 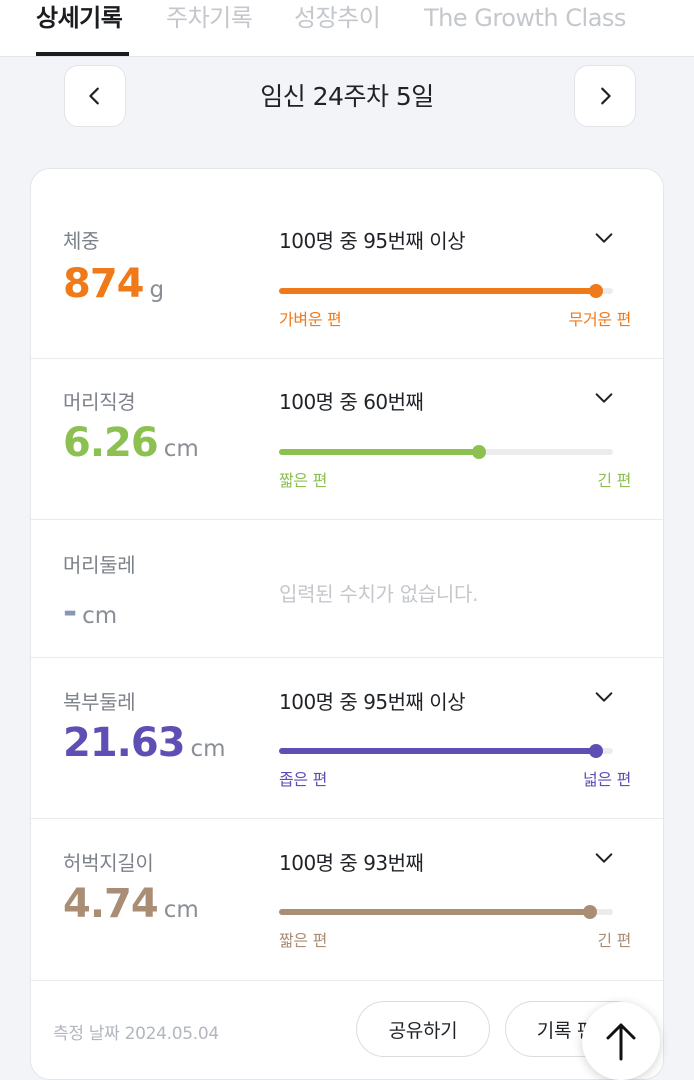 What do you see at coordinates (136, 1034) in the screenshot?
I see `measured-date: 측정 날짜 2024.05.04` at bounding box center [136, 1034].